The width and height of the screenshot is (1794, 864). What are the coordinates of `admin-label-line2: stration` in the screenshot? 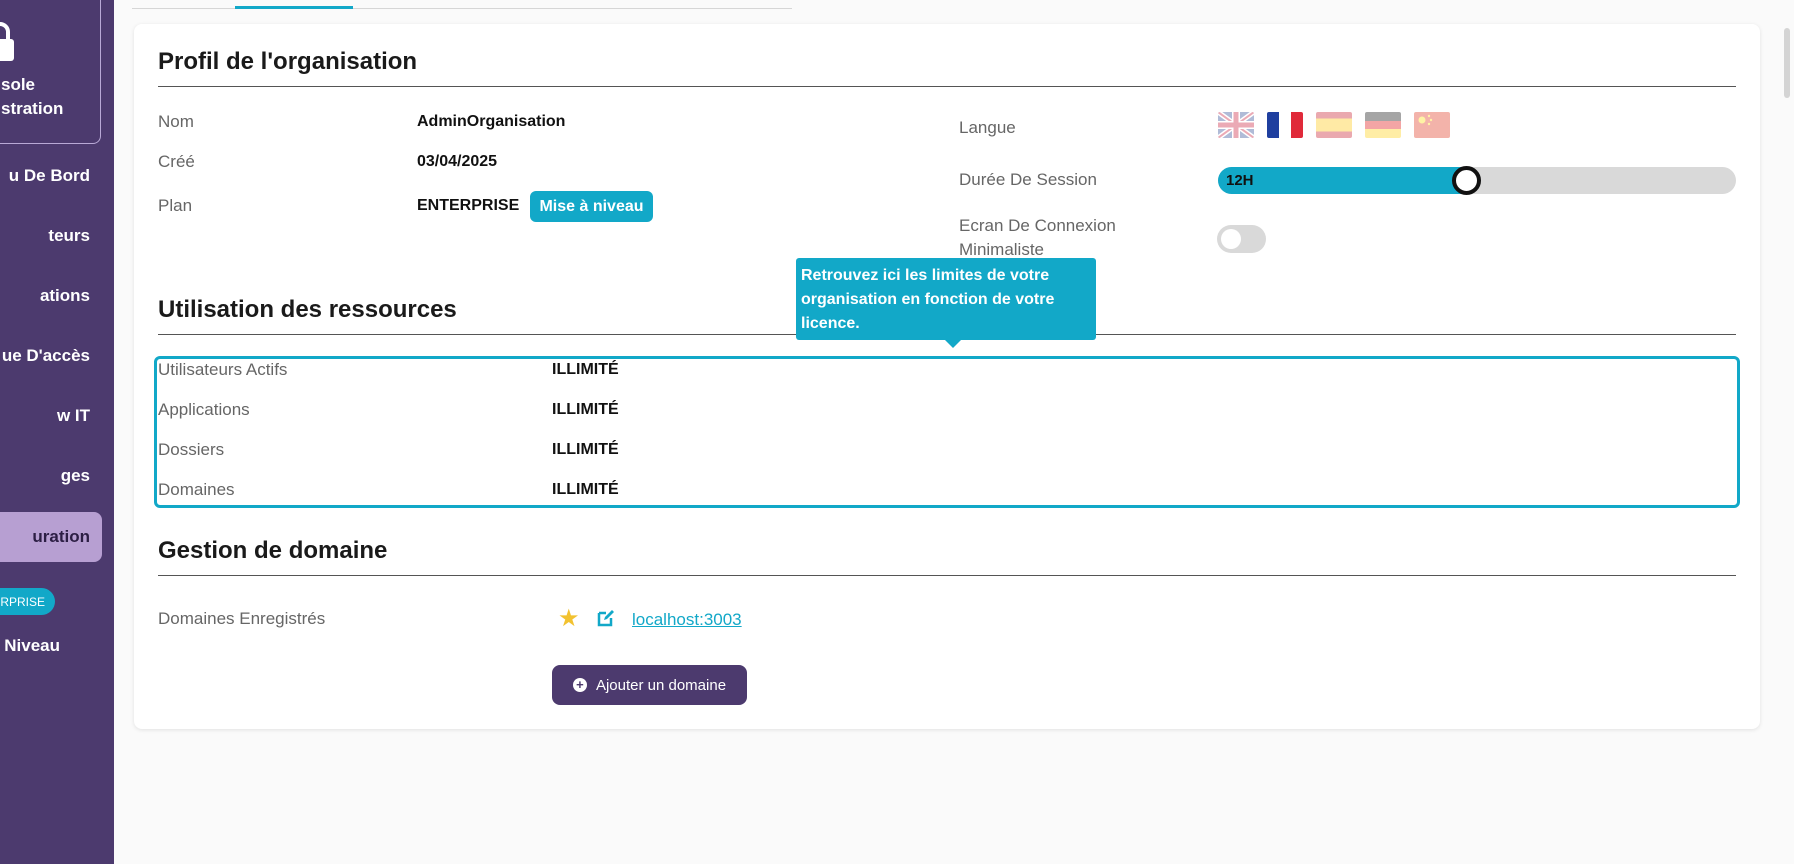 It's located at (32, 108).